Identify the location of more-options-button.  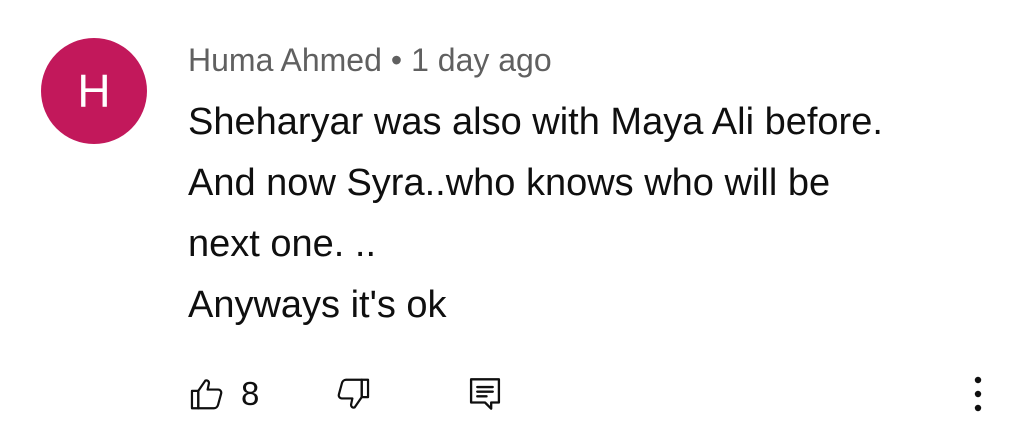
(978, 394).